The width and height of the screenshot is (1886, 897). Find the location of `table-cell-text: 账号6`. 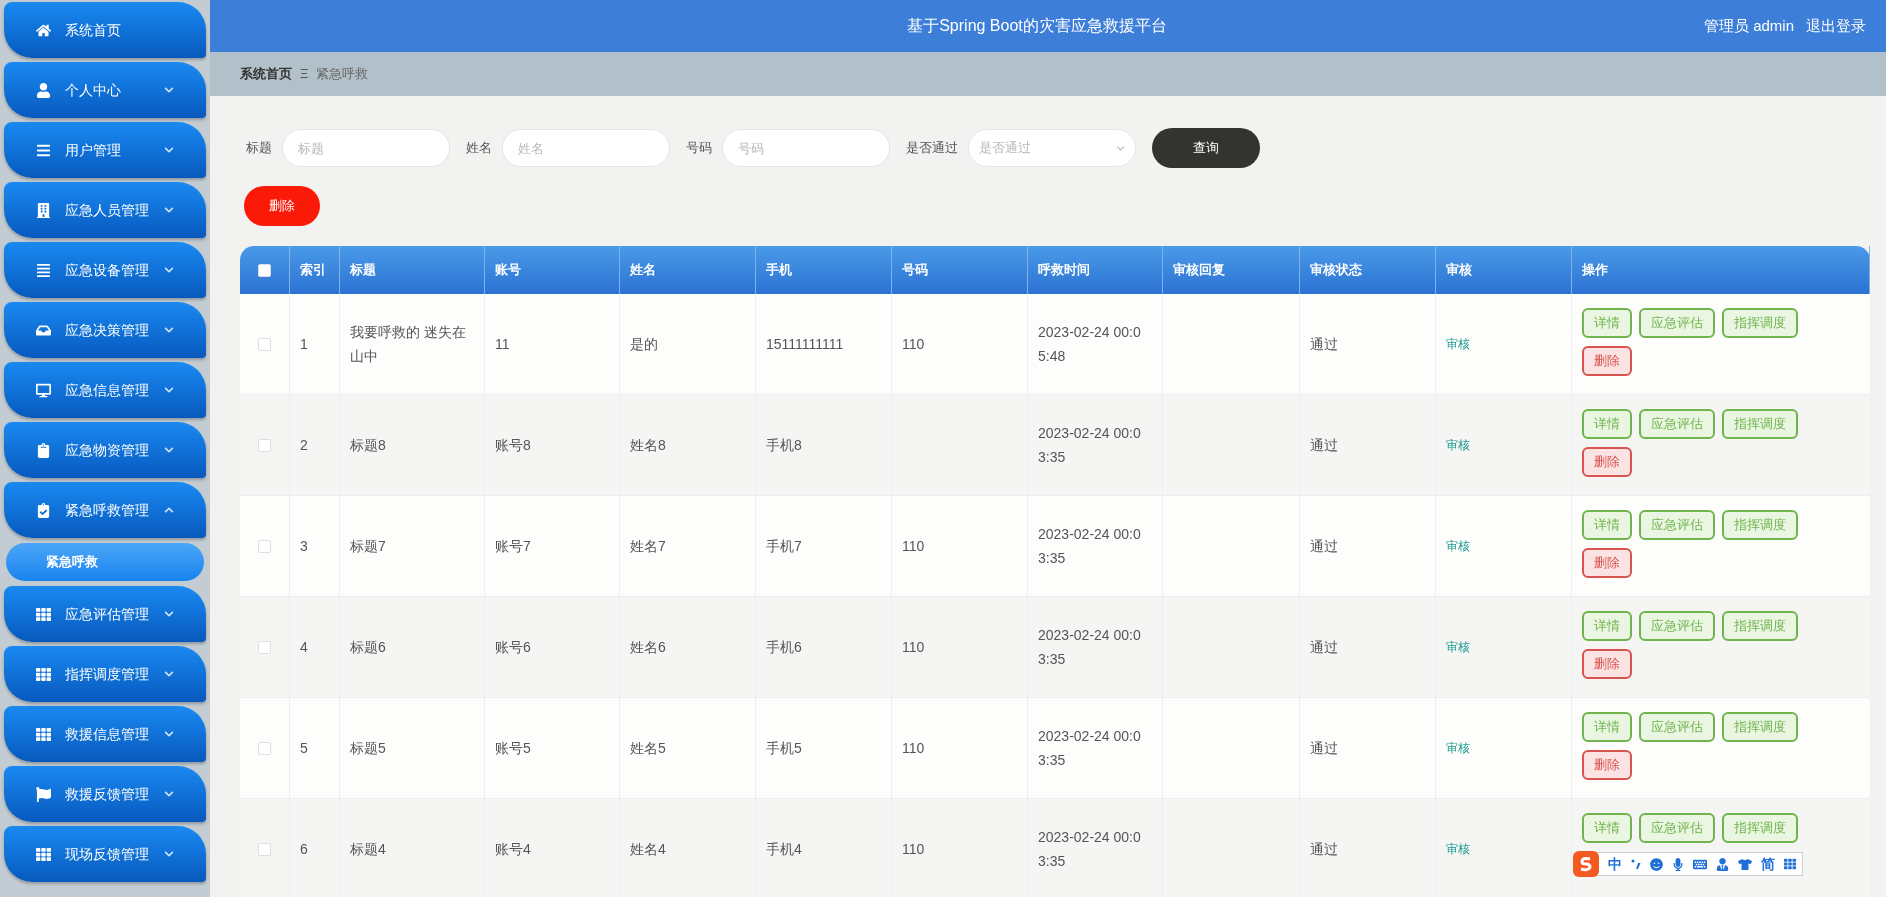

table-cell-text: 账号6 is located at coordinates (513, 647).